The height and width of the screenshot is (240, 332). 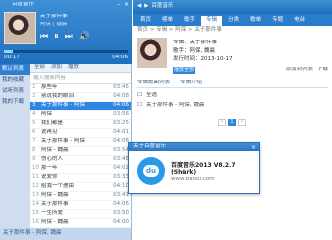 I want to click on song-table-header: ☐ 全选, so click(x=232, y=96).